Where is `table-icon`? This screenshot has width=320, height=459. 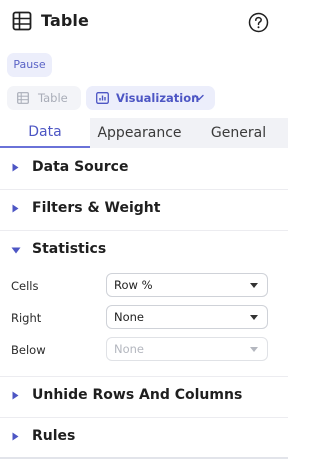 table-icon is located at coordinates (22, 21).